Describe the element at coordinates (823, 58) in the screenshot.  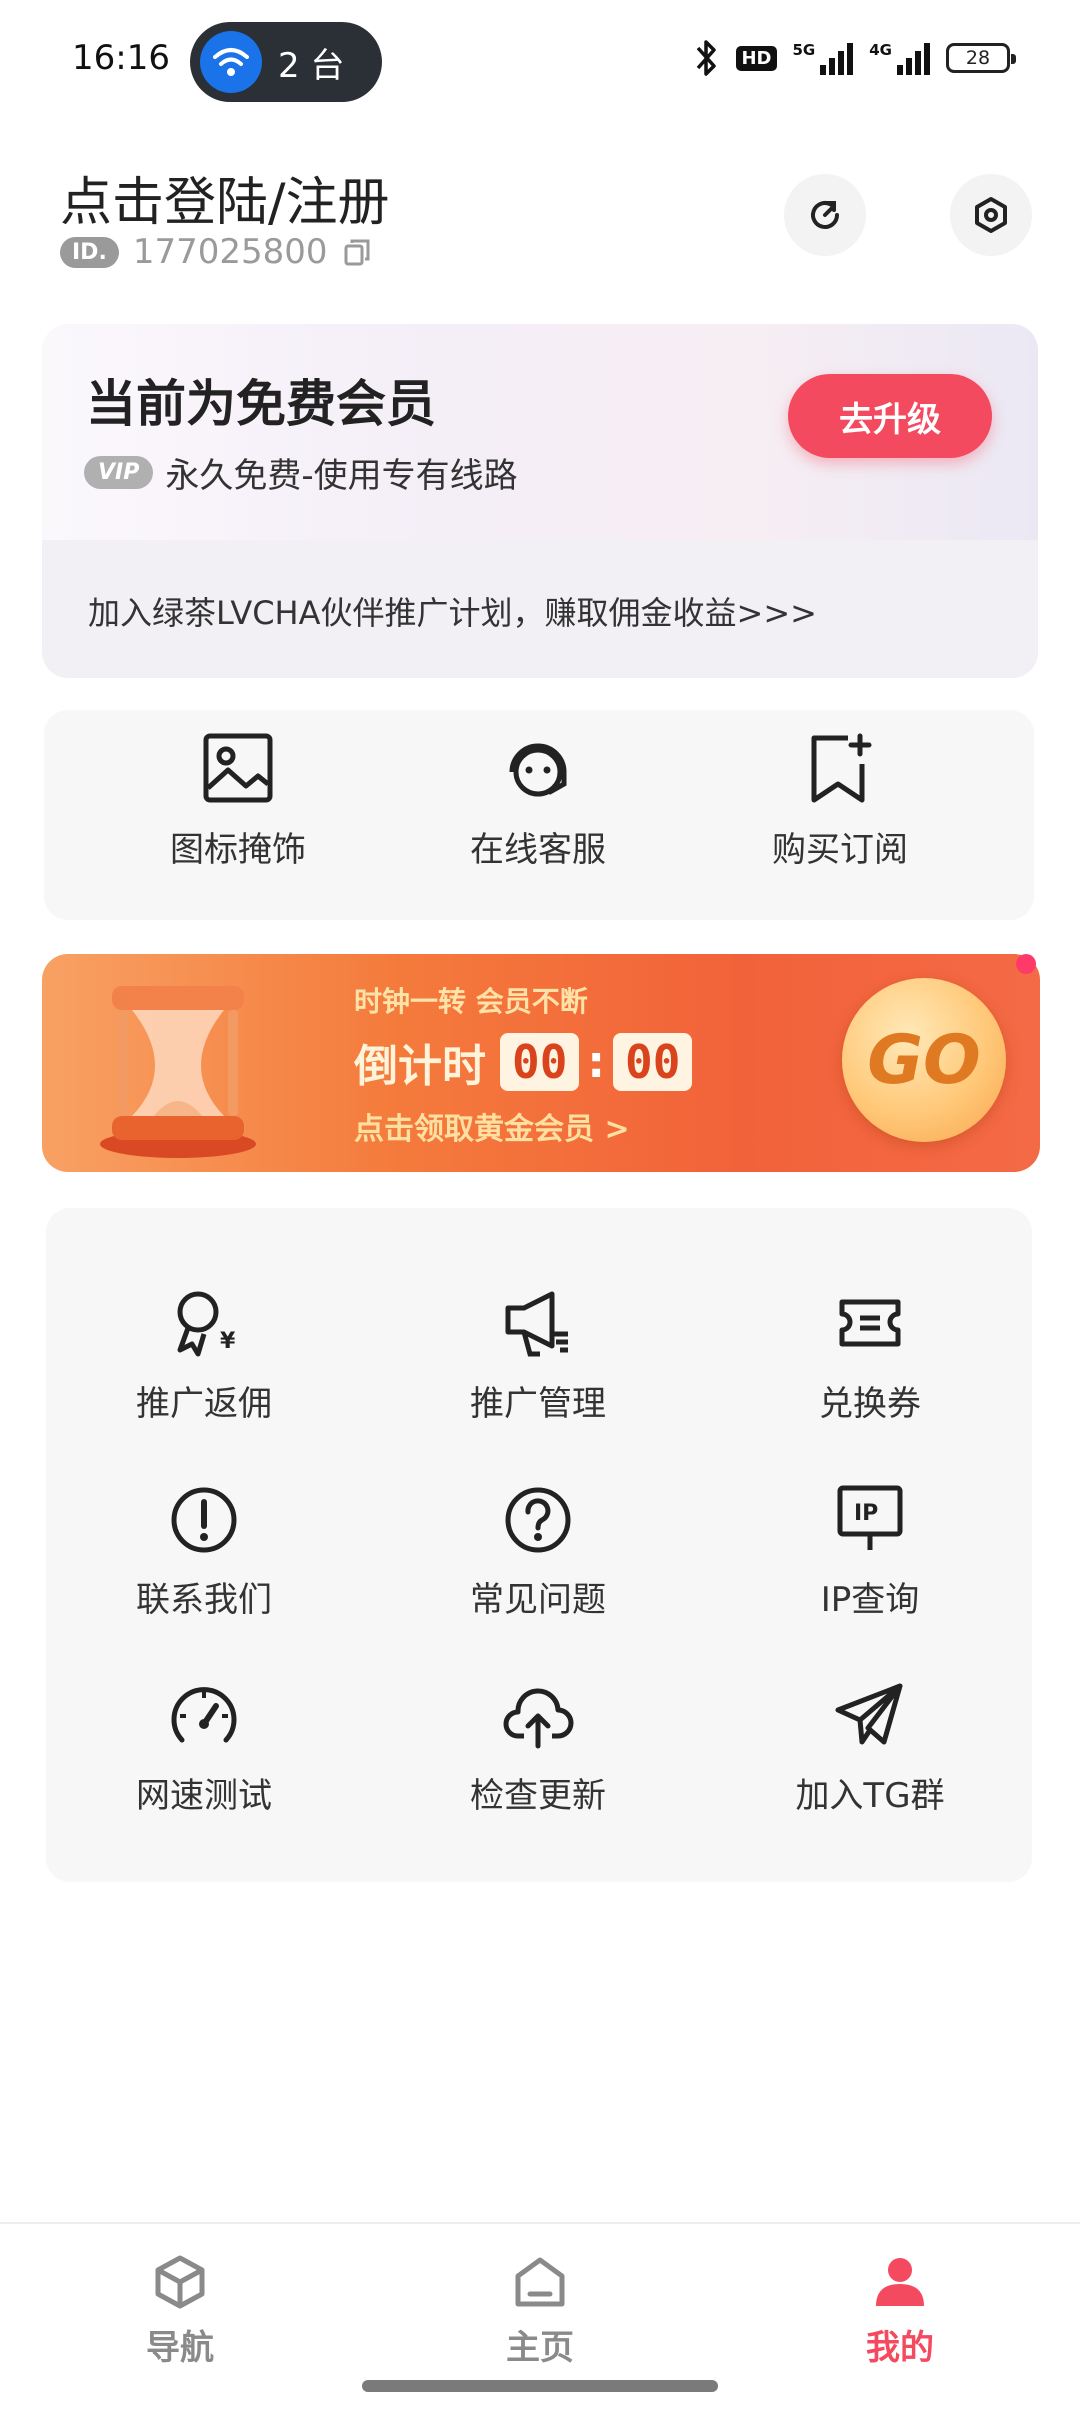
I see `signal-5g-icon: 5G` at that location.